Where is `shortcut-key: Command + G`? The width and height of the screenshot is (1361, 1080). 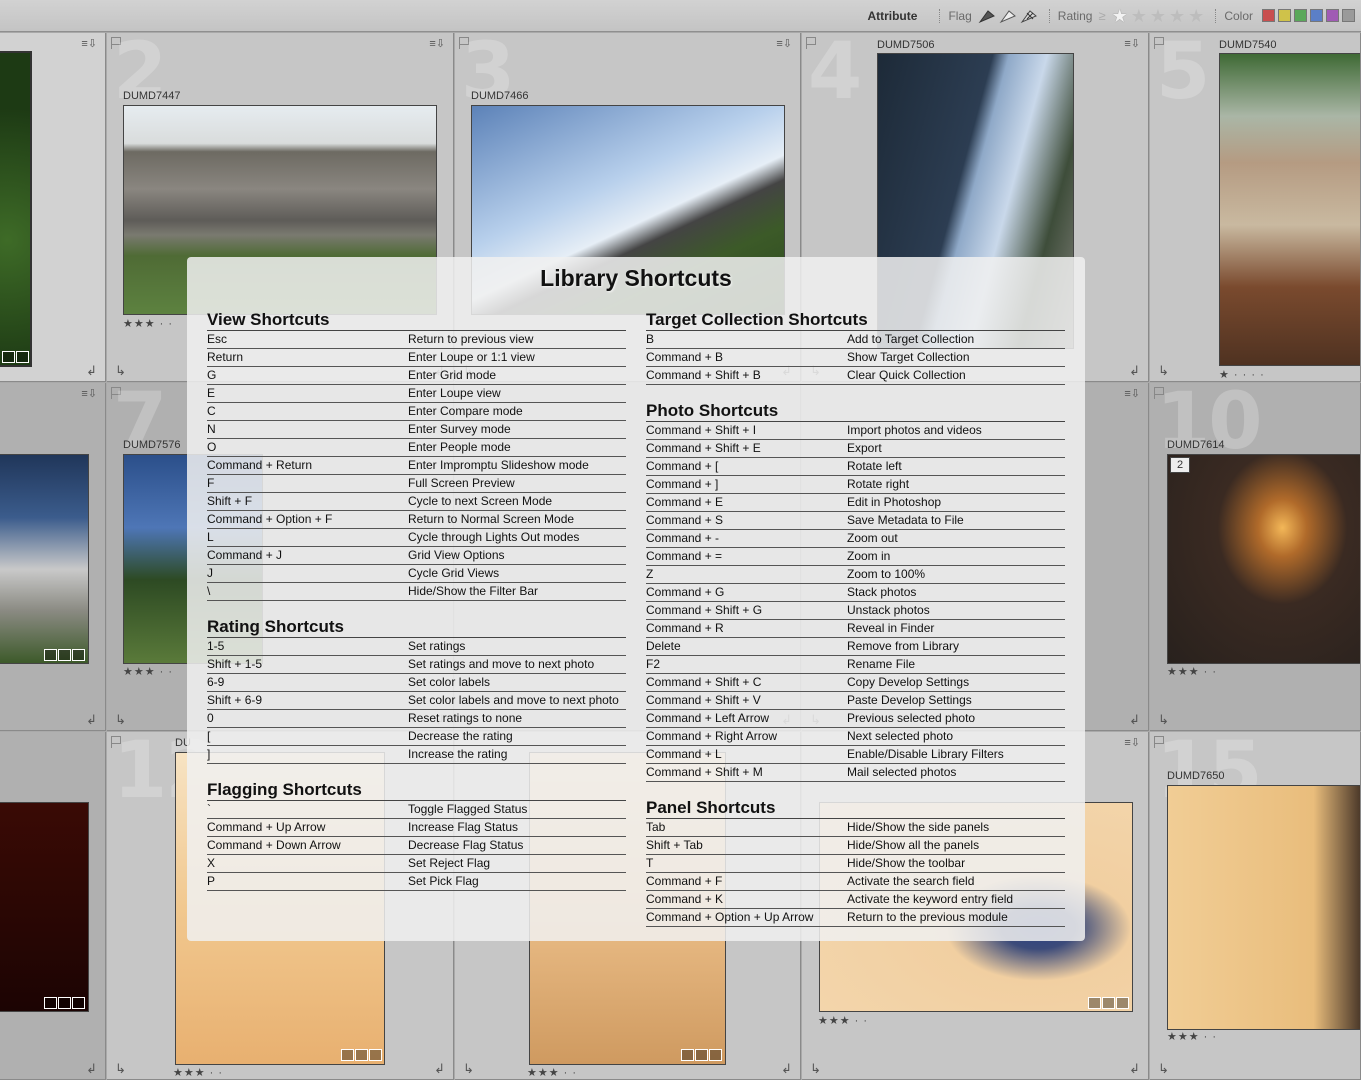
shortcut-key: Command + G is located at coordinates (685, 592).